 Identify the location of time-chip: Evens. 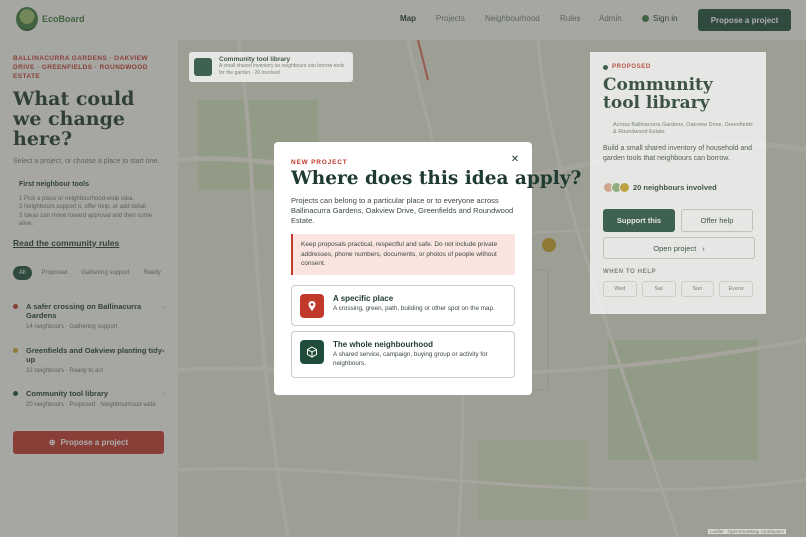
(736, 289).